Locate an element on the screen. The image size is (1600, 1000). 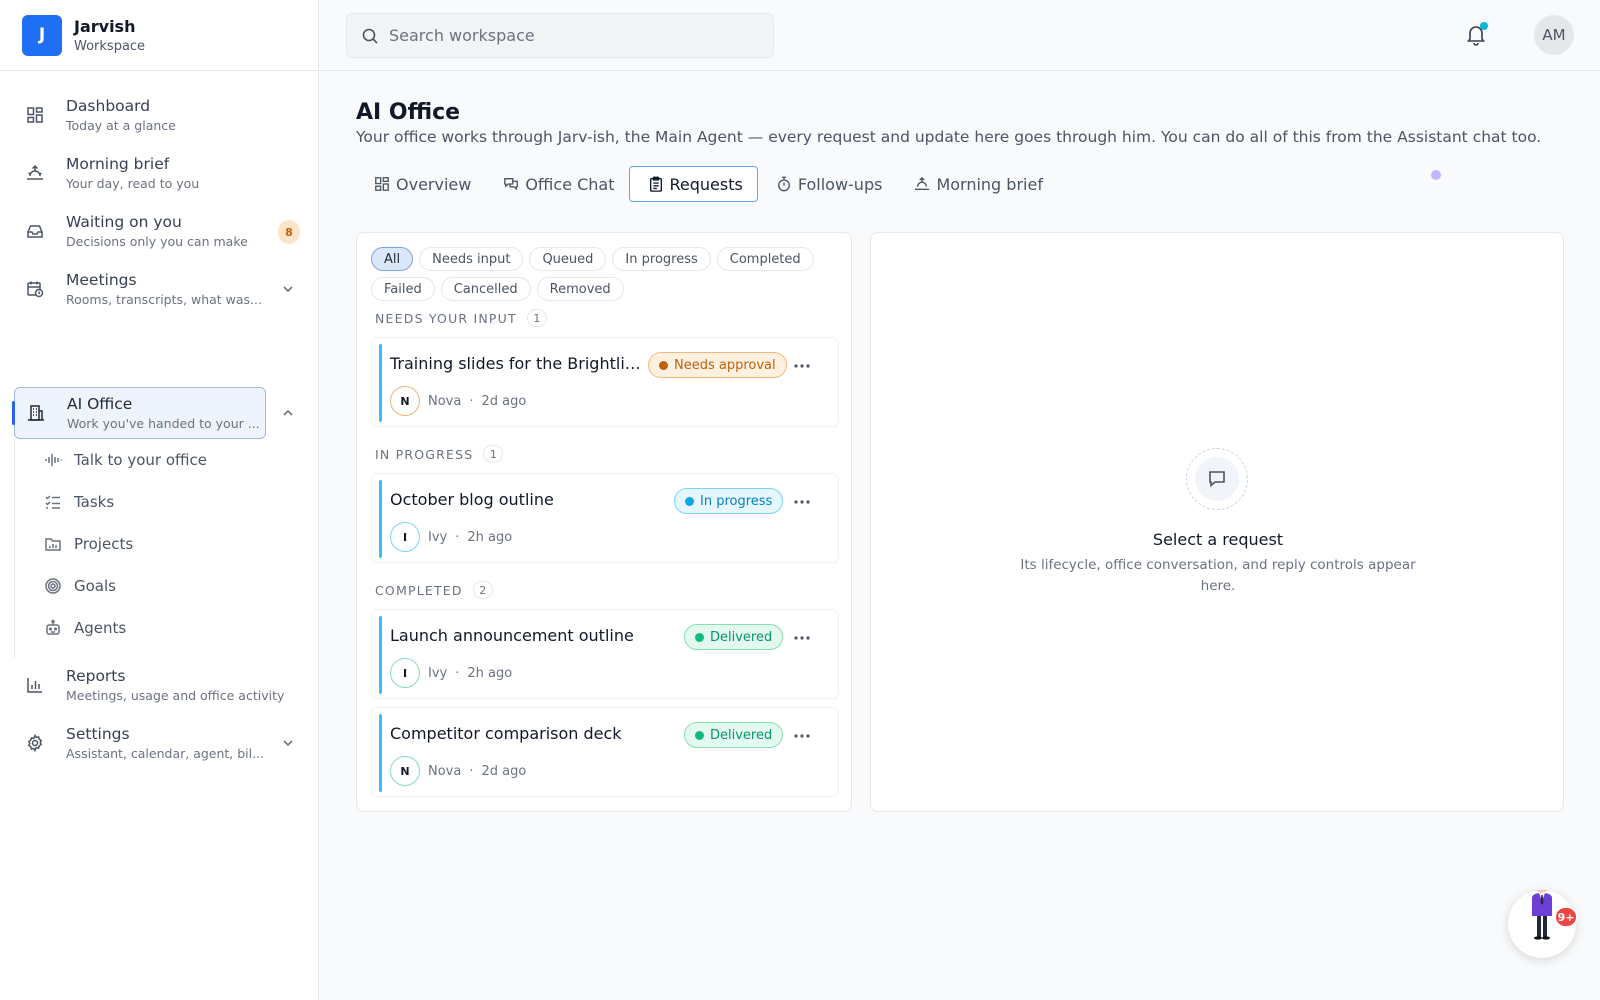
tab-office-chat: Office Chat is located at coordinates (556, 184).